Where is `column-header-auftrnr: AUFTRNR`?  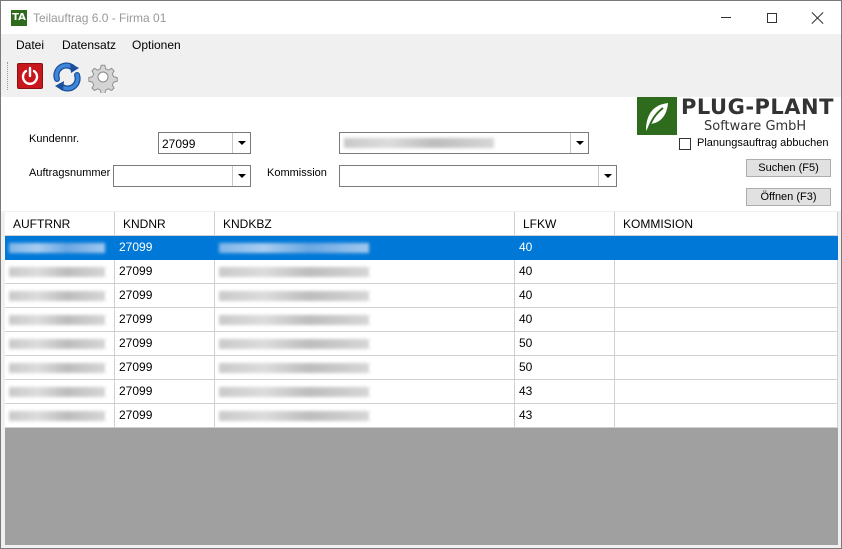 column-header-auftrnr: AUFTRNR is located at coordinates (60, 224).